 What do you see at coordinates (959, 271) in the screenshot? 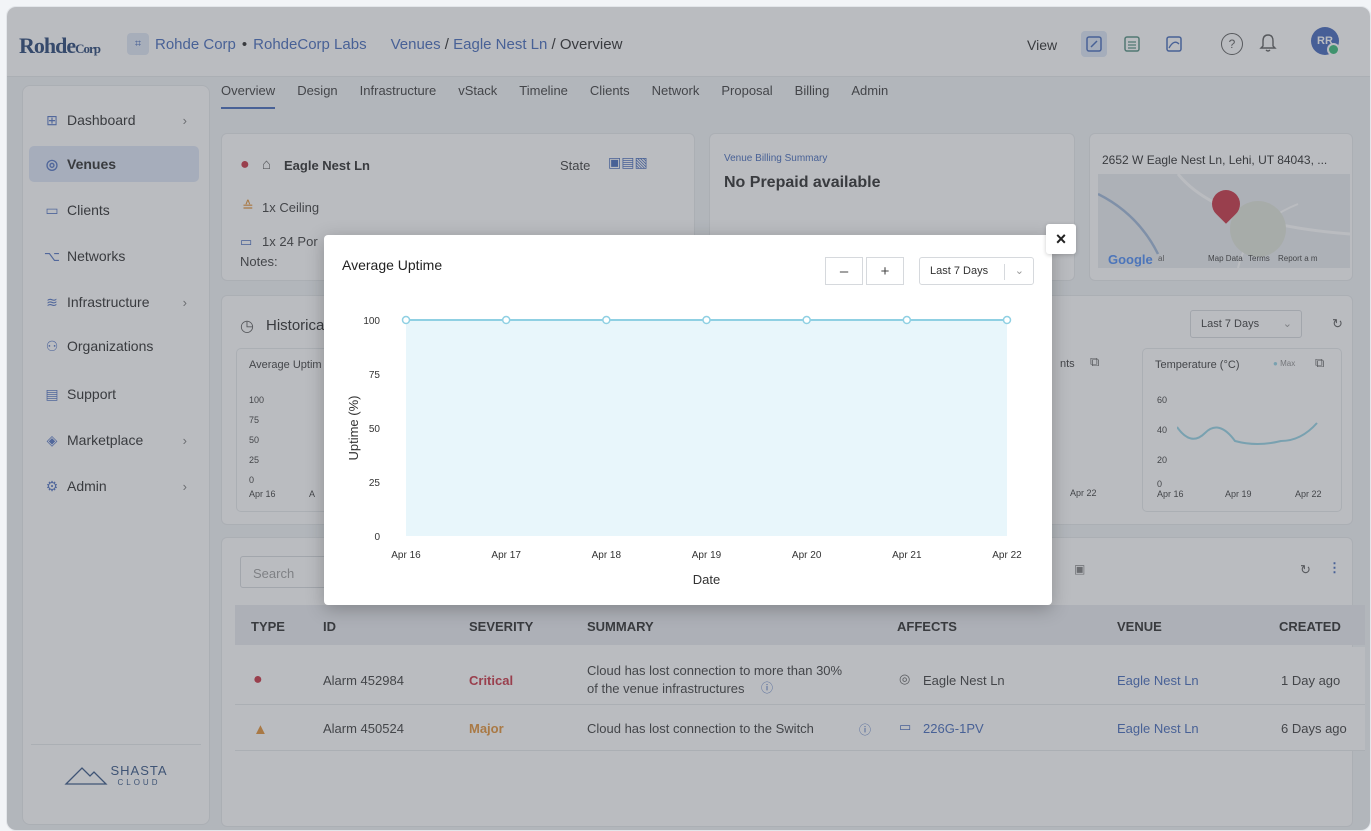
I see `modal-range-value: Last 7 Days` at bounding box center [959, 271].